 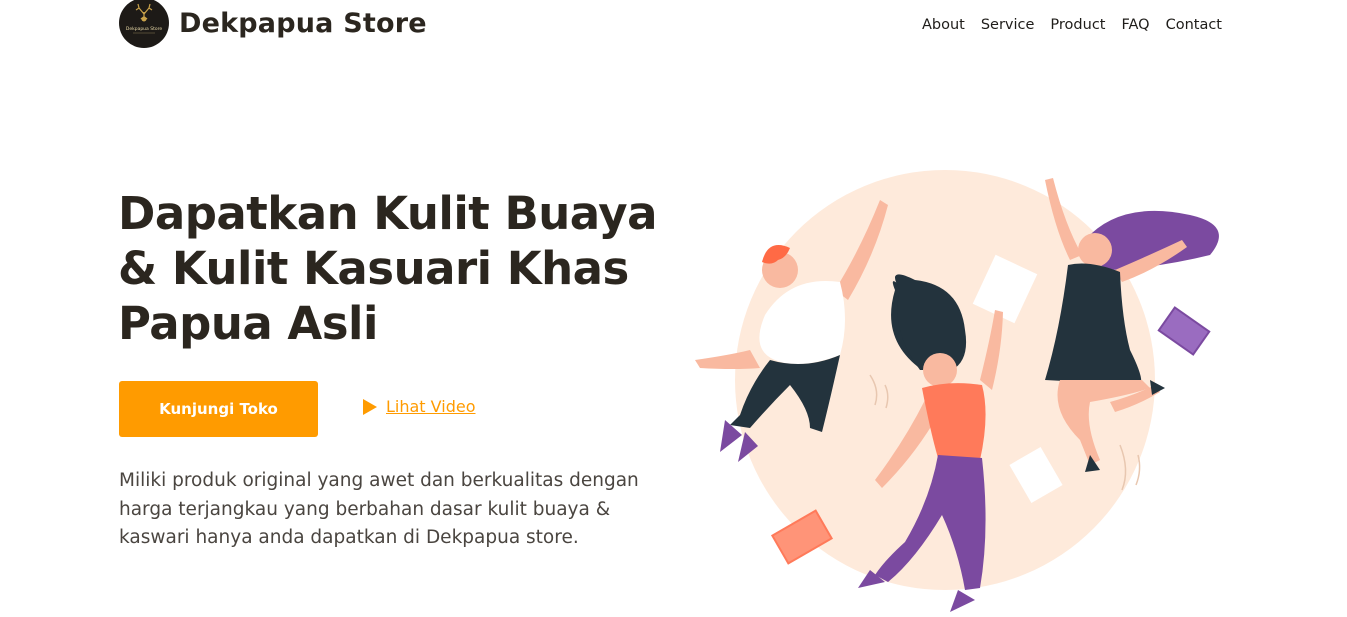 I want to click on nav-service: Service, so click(x=1008, y=25).